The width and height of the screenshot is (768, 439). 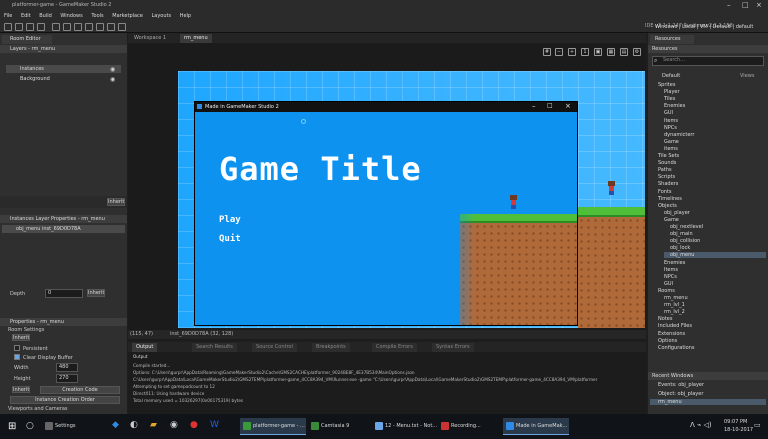 I want to click on menu-edit: Edit, so click(x=25, y=15).